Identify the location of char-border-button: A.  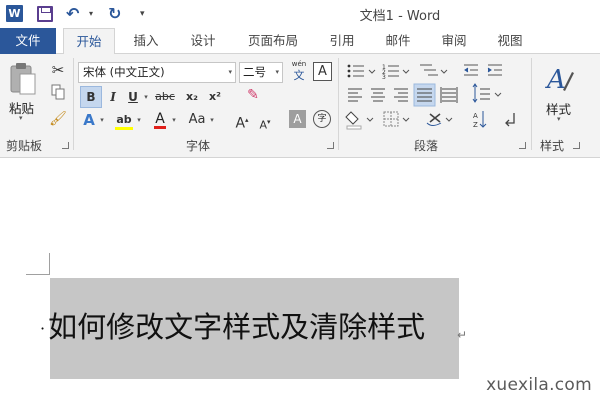
(322, 71).